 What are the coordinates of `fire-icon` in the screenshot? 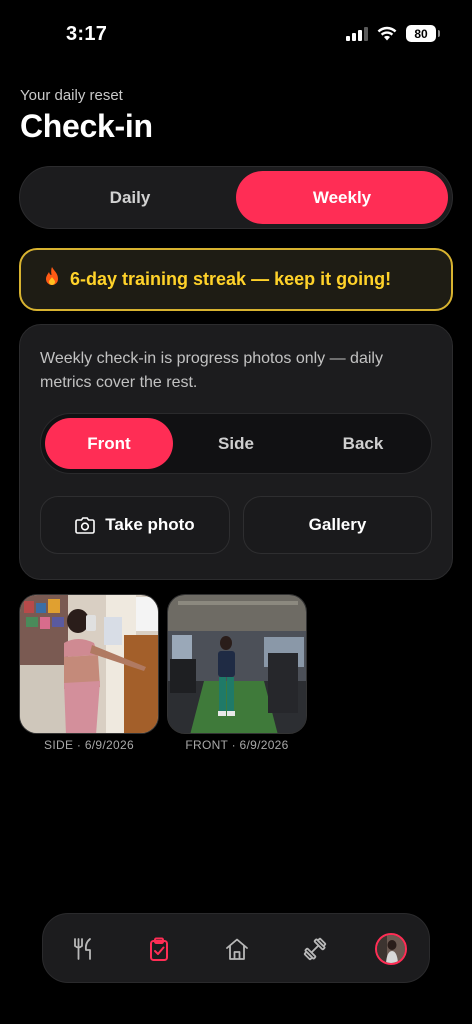 It's located at (52, 280).